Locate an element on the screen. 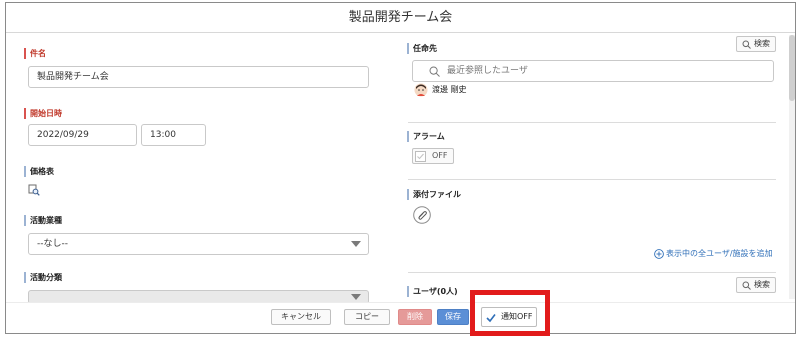  alarm-label: アラーム is located at coordinates (426, 136).